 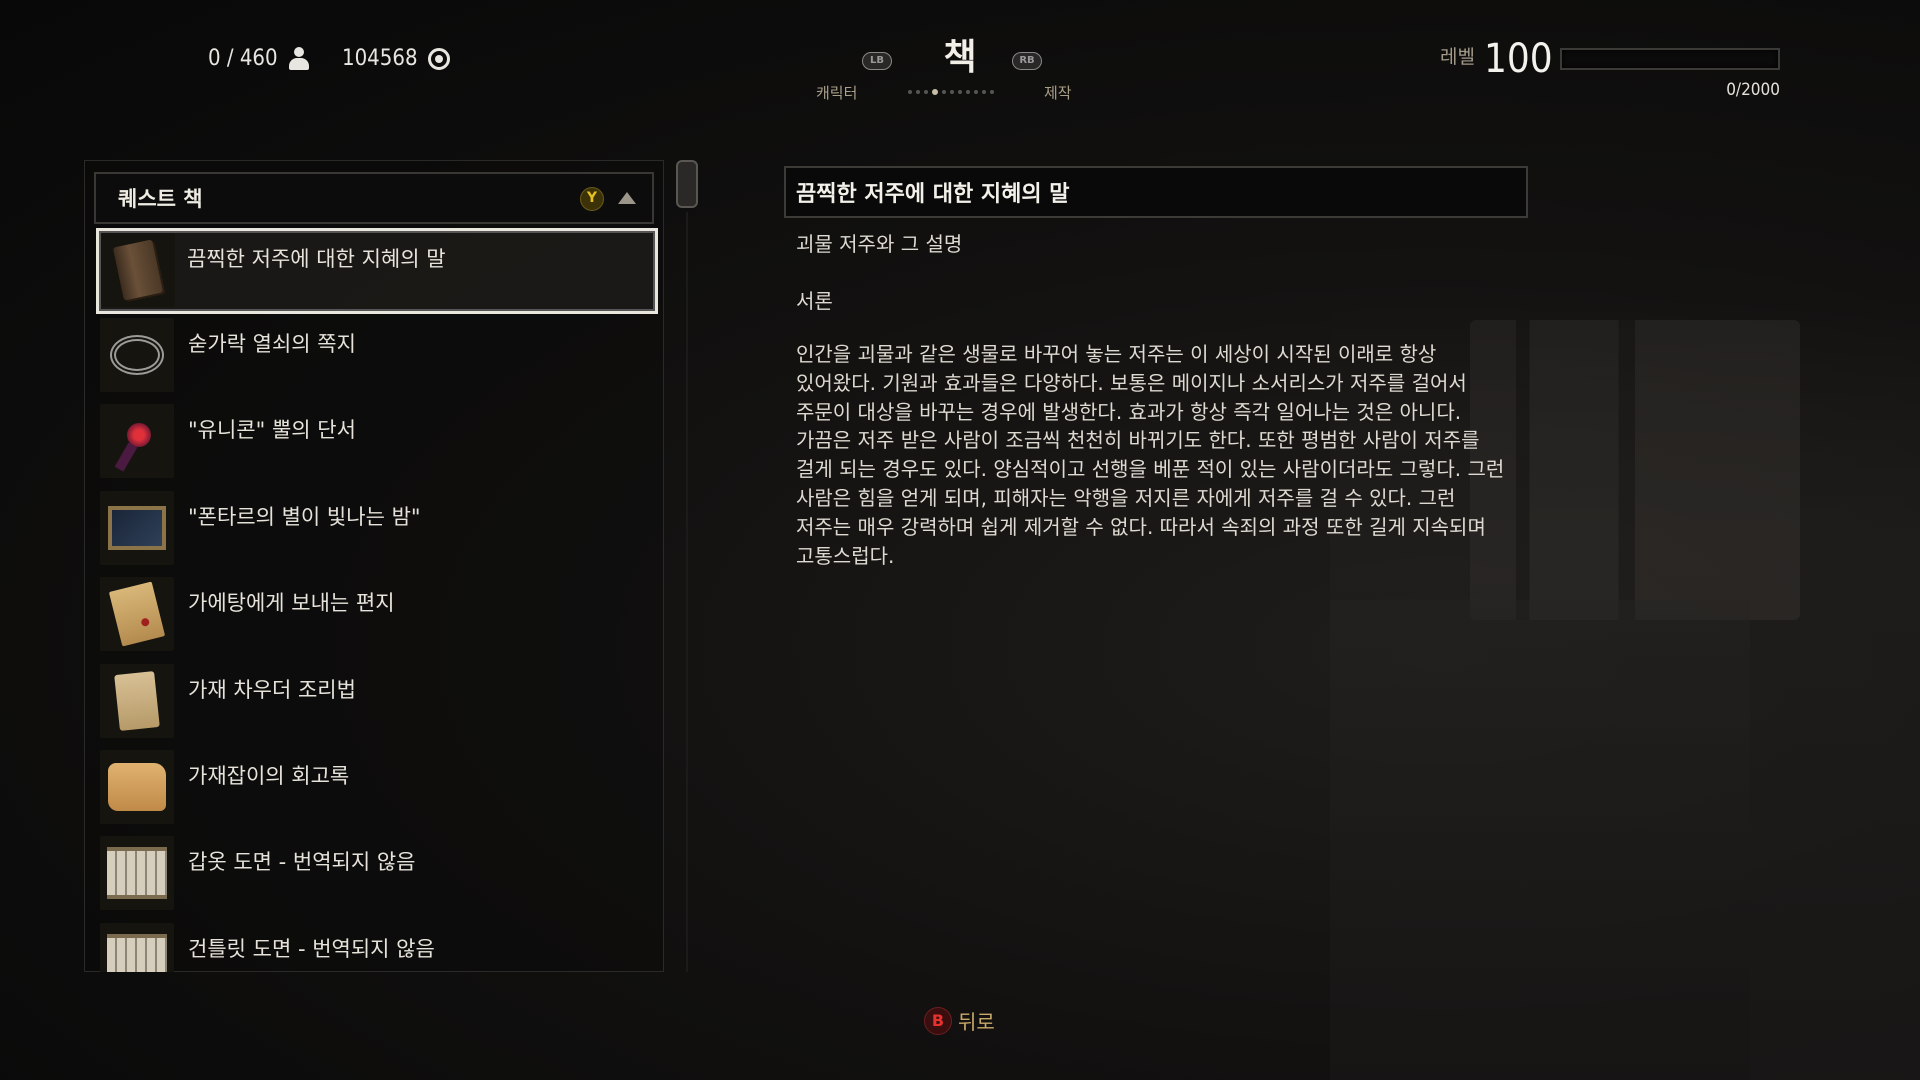 I want to click on rosette-icon, so click(x=137, y=441).